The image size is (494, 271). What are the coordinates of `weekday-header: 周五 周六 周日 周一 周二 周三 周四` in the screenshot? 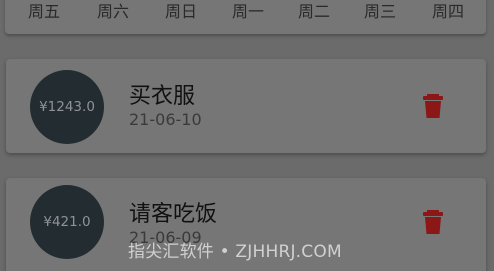 It's located at (245, 17).